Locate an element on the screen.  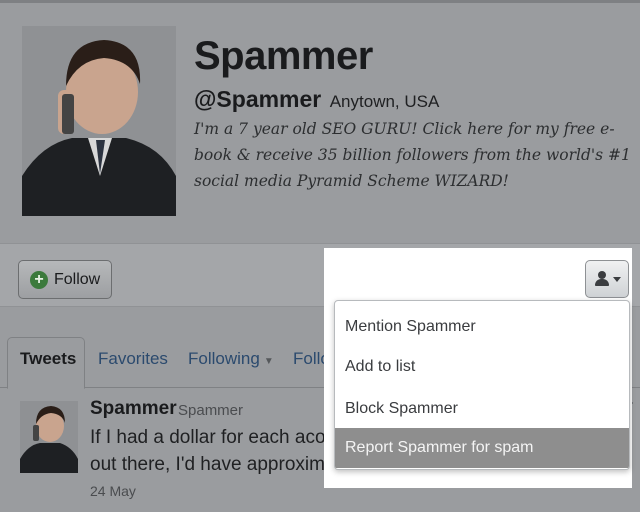
profile-name: Spammer is located at coordinates (283, 56).